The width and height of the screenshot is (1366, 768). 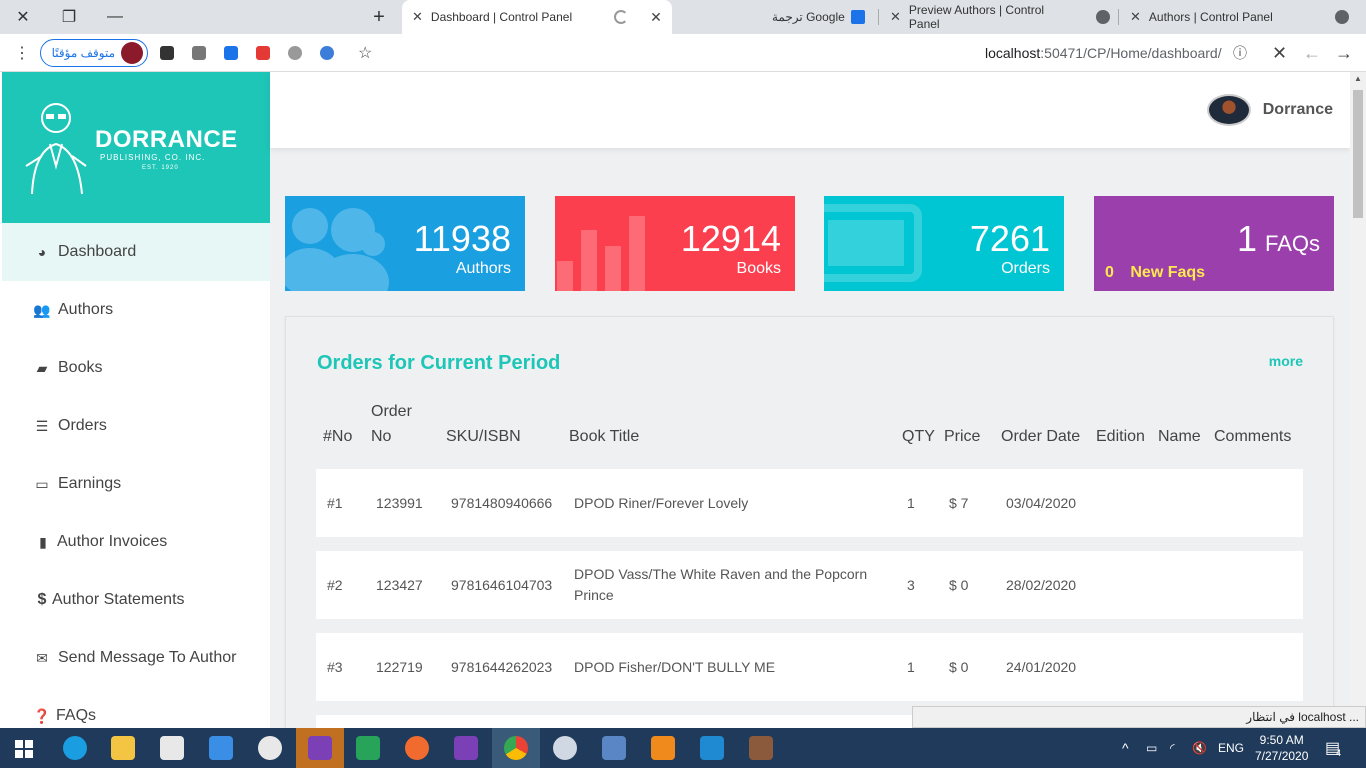 What do you see at coordinates (42, 657) in the screenshot?
I see `envelope-icon: ✉` at bounding box center [42, 657].